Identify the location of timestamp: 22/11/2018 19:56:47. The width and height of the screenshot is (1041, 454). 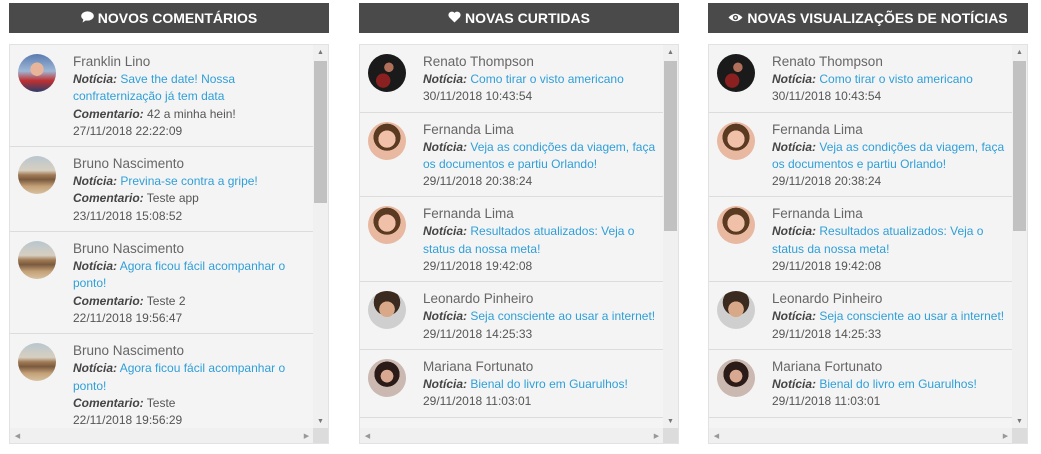
(128, 317).